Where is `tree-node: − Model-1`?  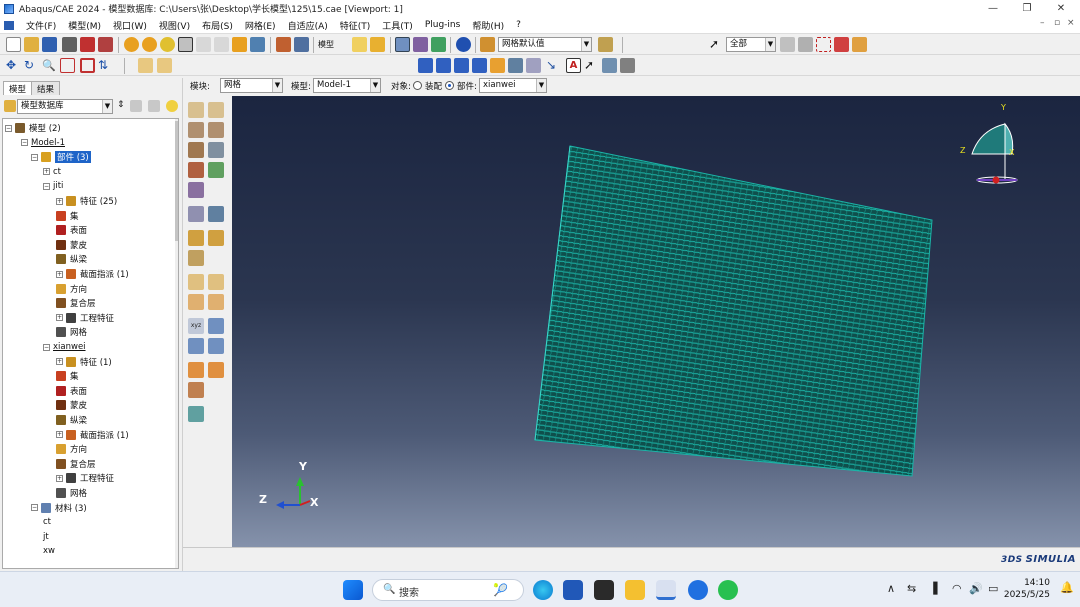 tree-node: − Model-1 is located at coordinates (43, 143).